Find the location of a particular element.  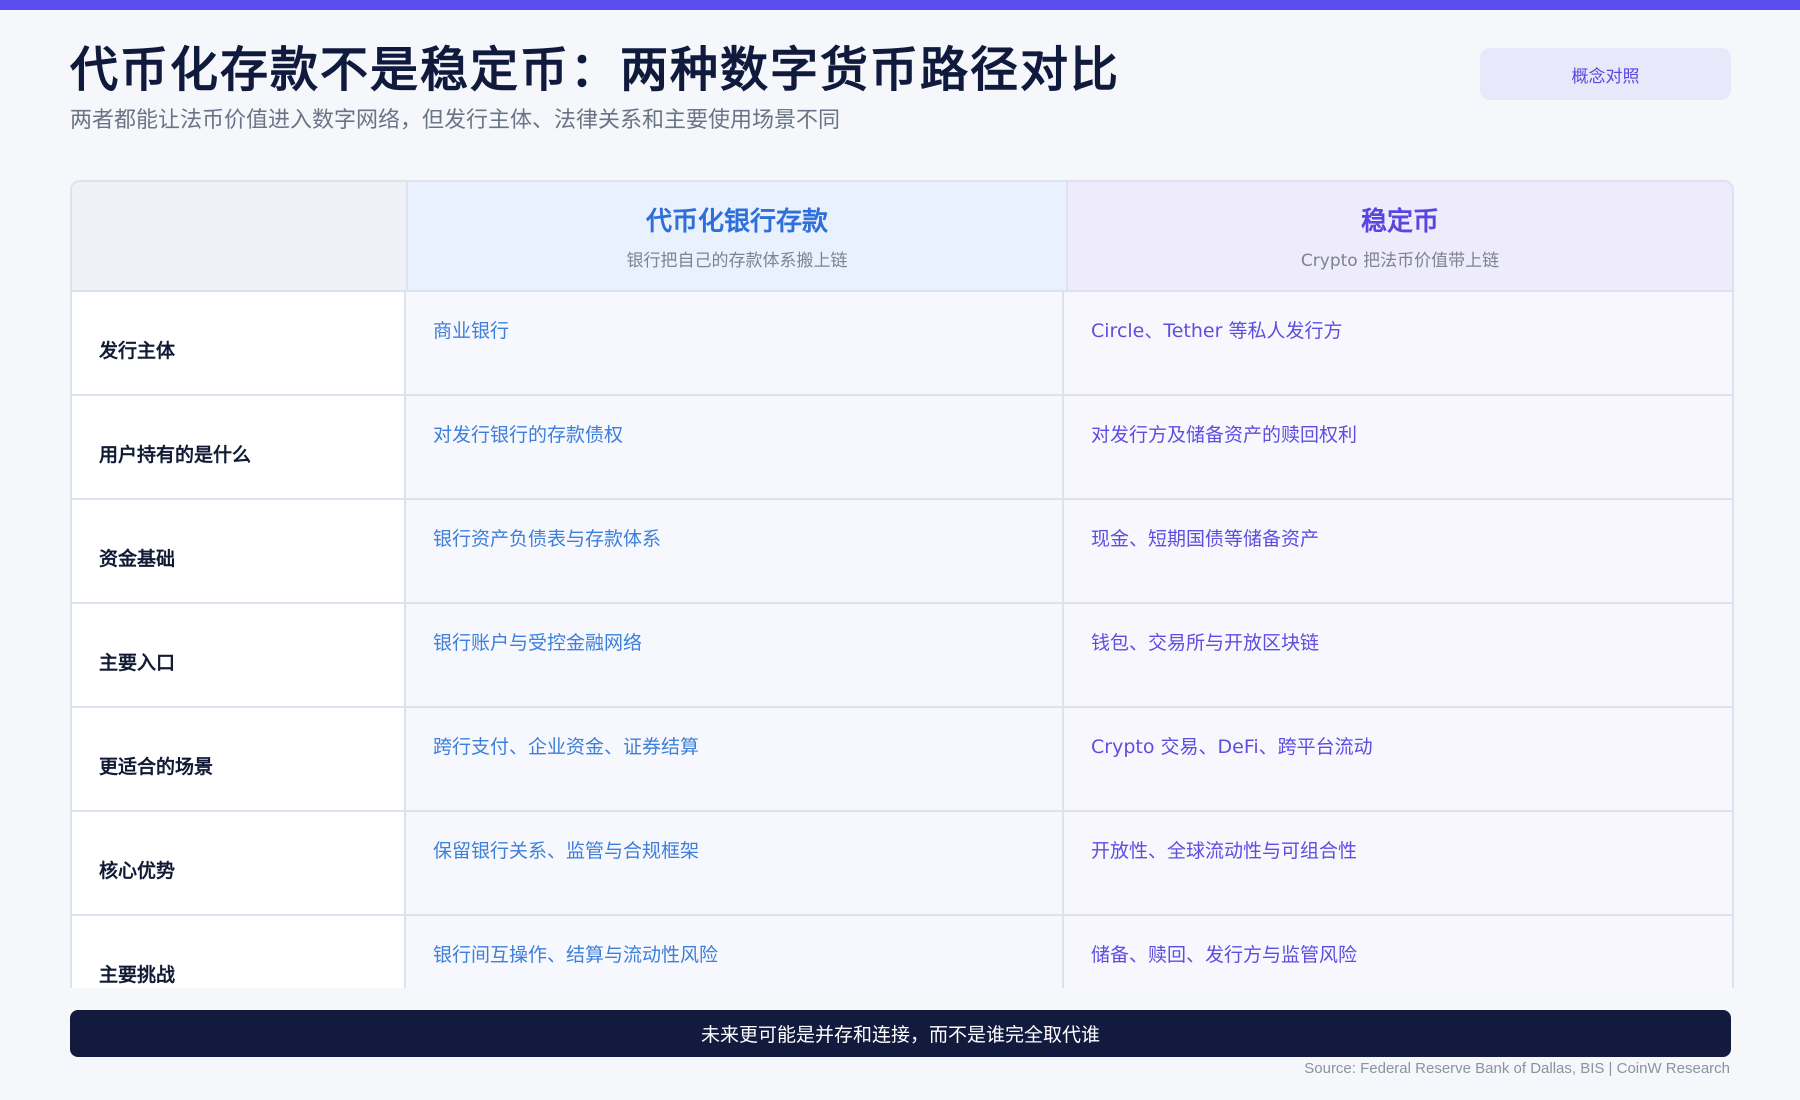

conclusion-banner: 未来更可能是并存和连接，而不是谁完全取代谁 is located at coordinates (900, 1033).